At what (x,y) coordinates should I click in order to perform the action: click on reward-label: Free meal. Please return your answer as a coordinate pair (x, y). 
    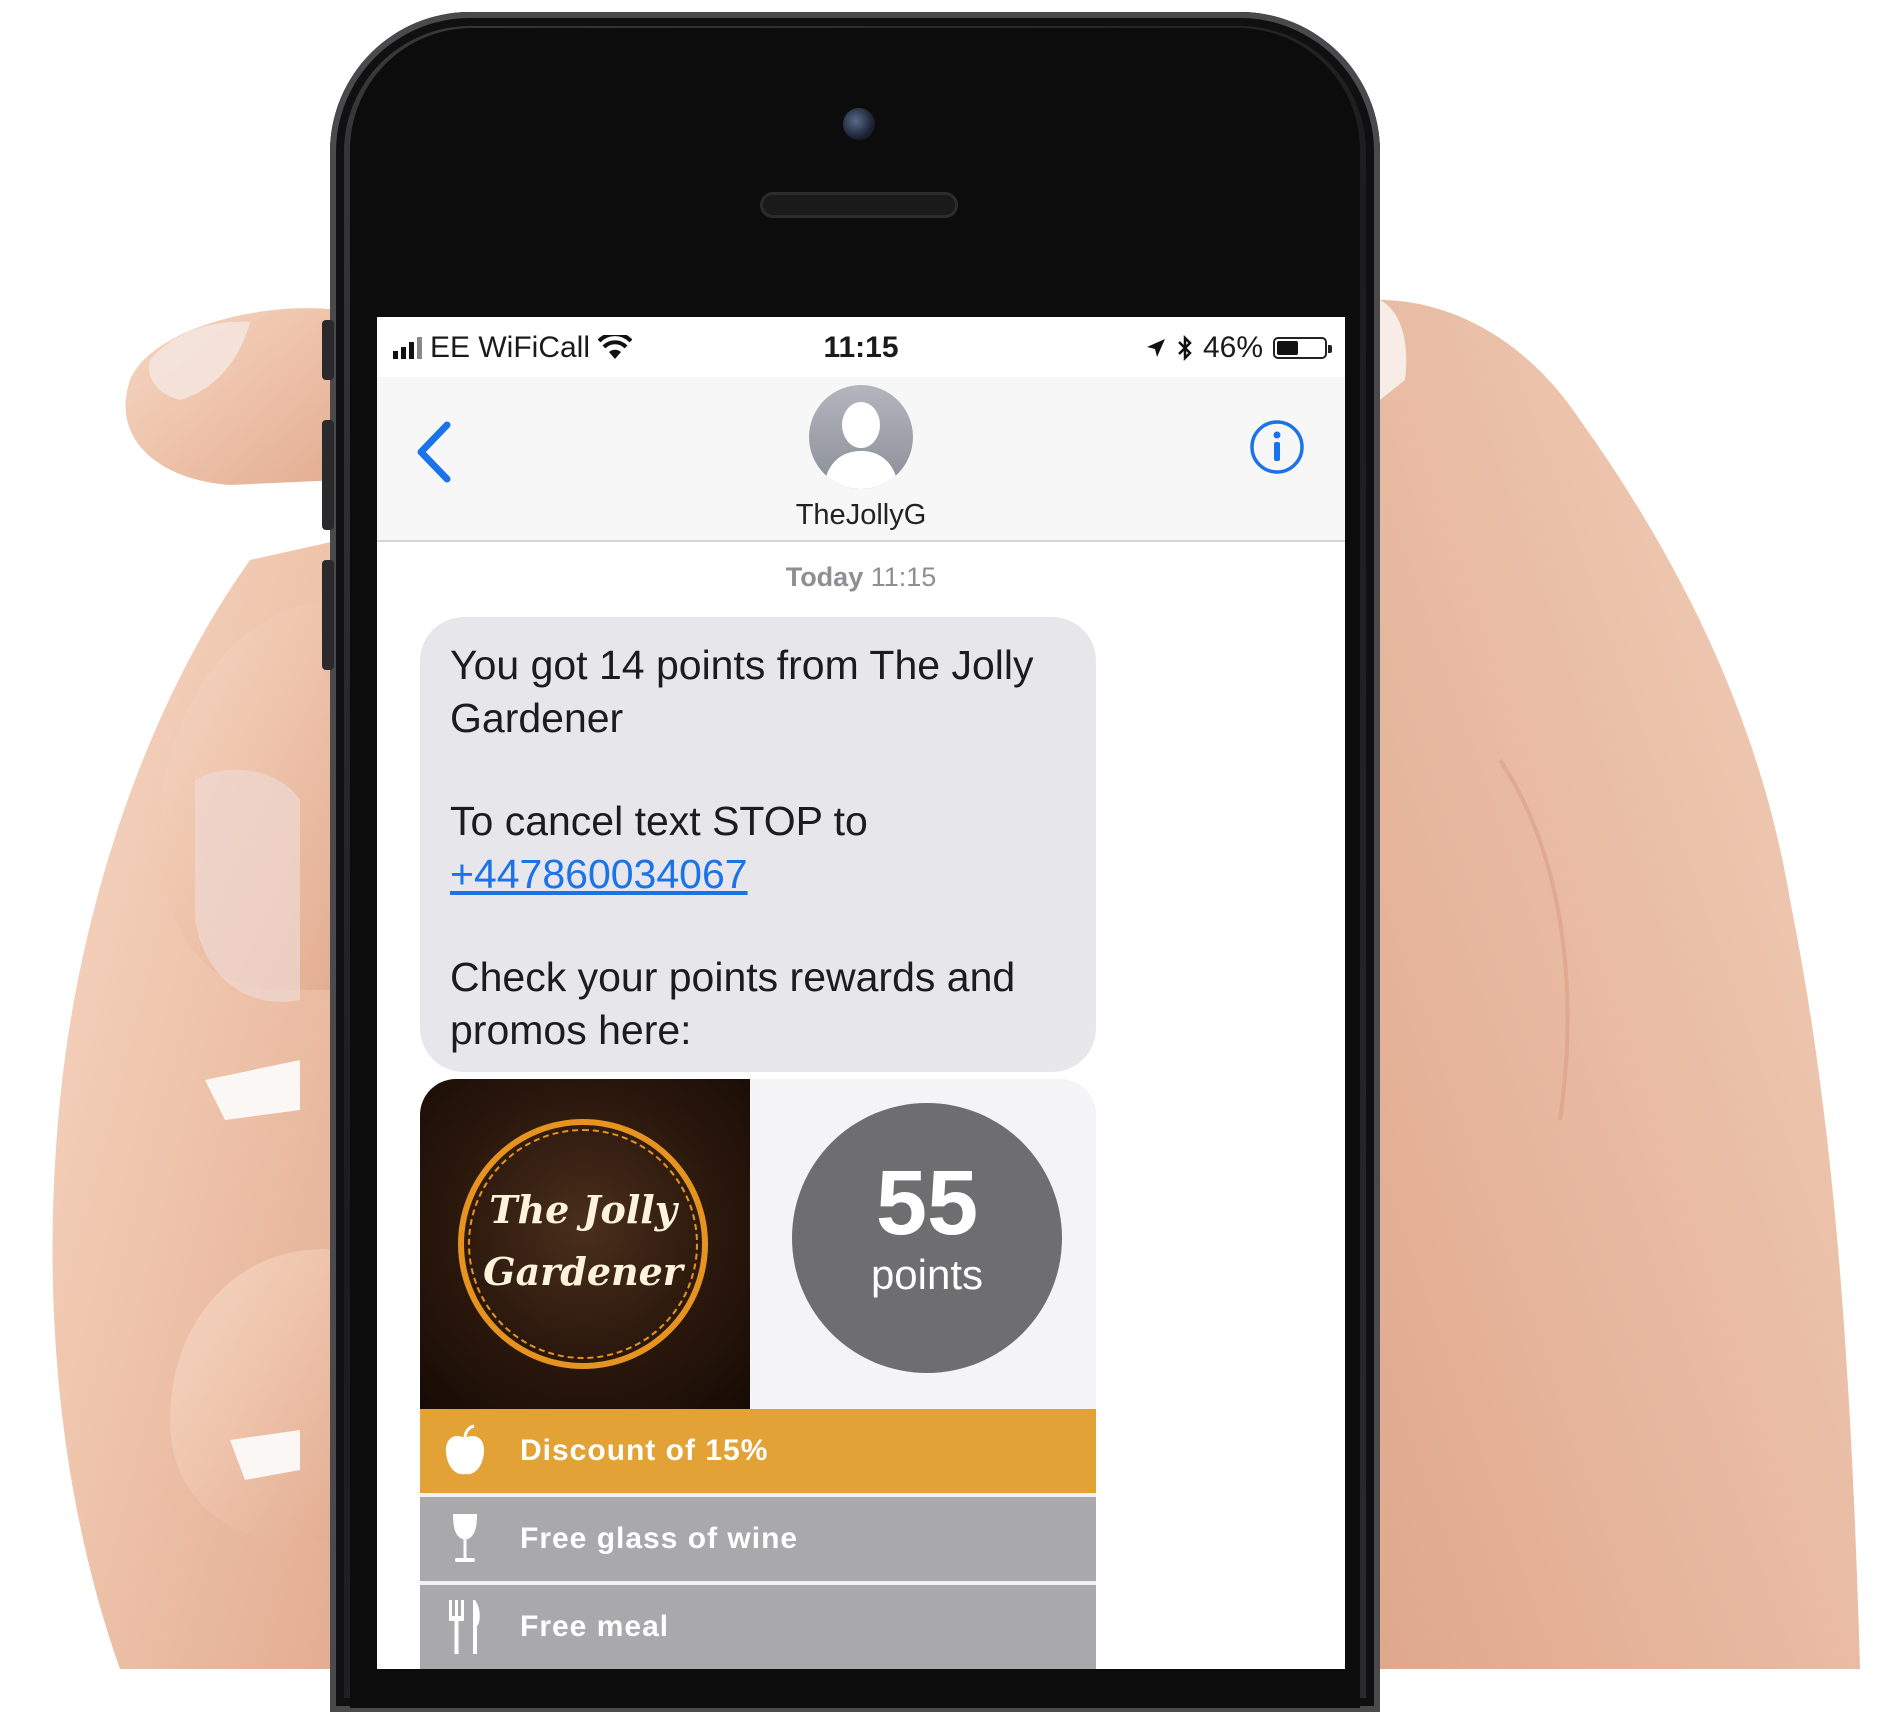
    Looking at the image, I should click on (595, 1626).